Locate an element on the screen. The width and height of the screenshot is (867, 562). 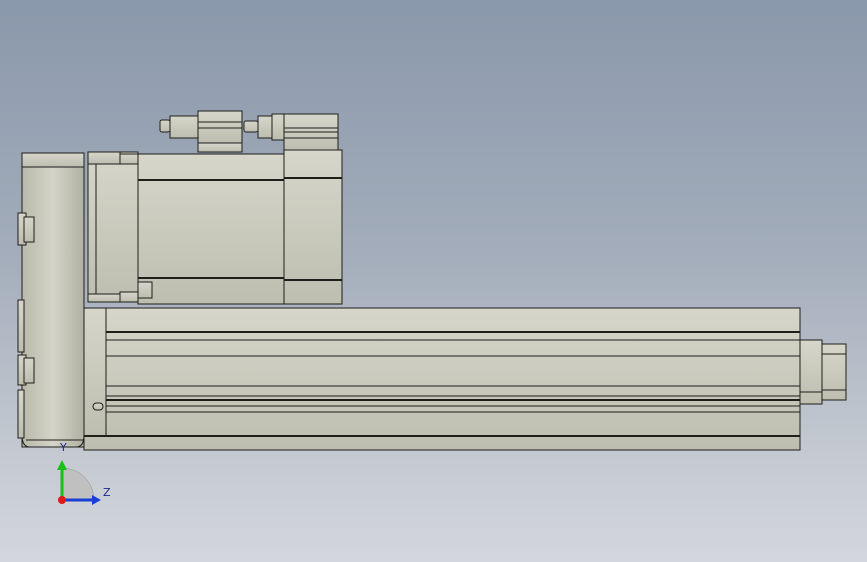
coordinate-triad is located at coordinates (79, 482).